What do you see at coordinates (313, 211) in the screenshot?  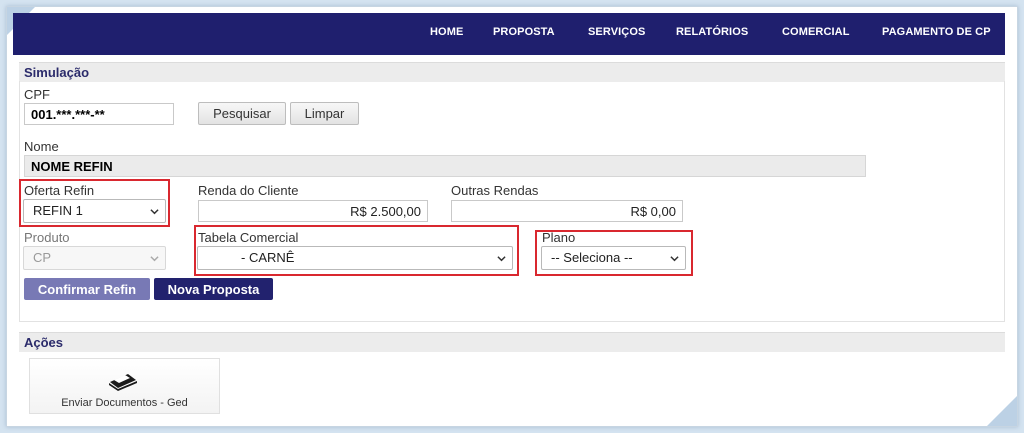 I see `renda-cliente-input` at bounding box center [313, 211].